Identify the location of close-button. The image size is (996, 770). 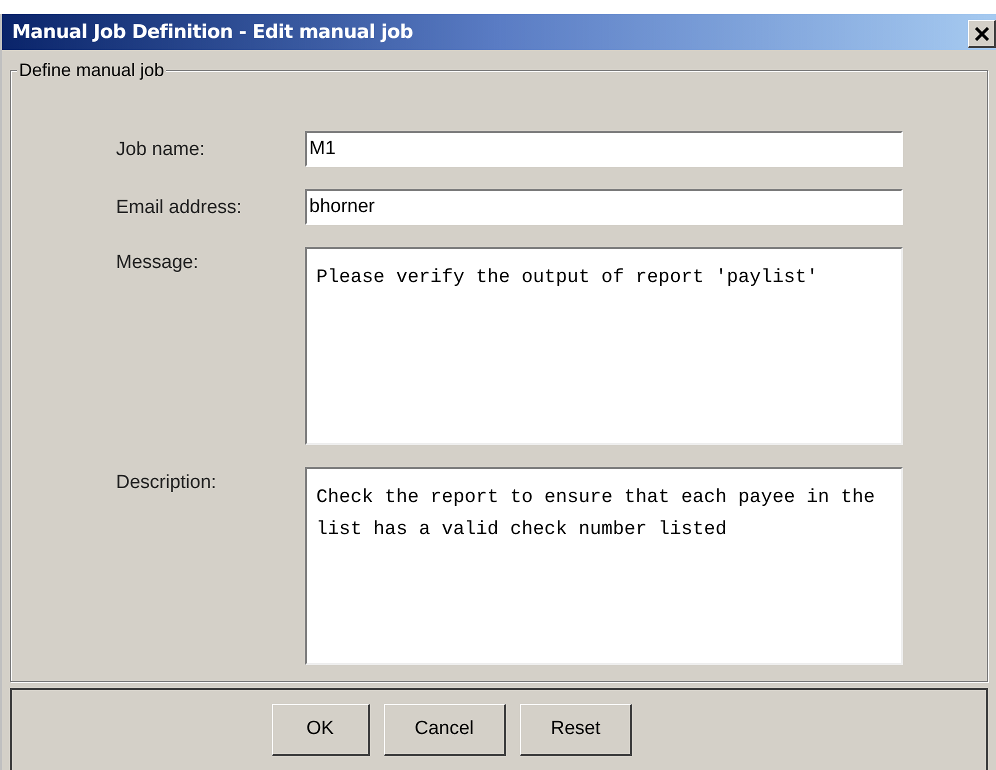
(982, 34).